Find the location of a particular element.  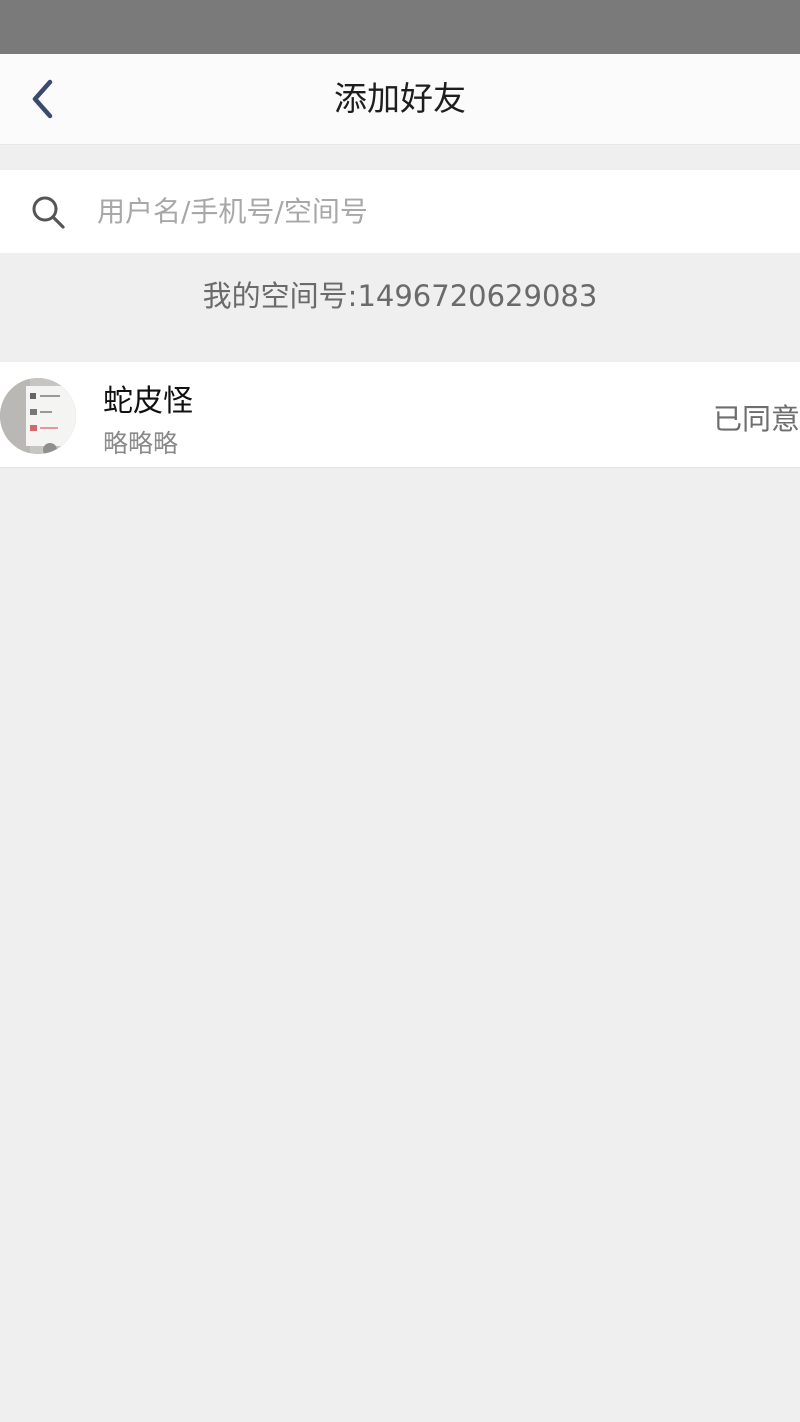

avatar is located at coordinates (38, 416).